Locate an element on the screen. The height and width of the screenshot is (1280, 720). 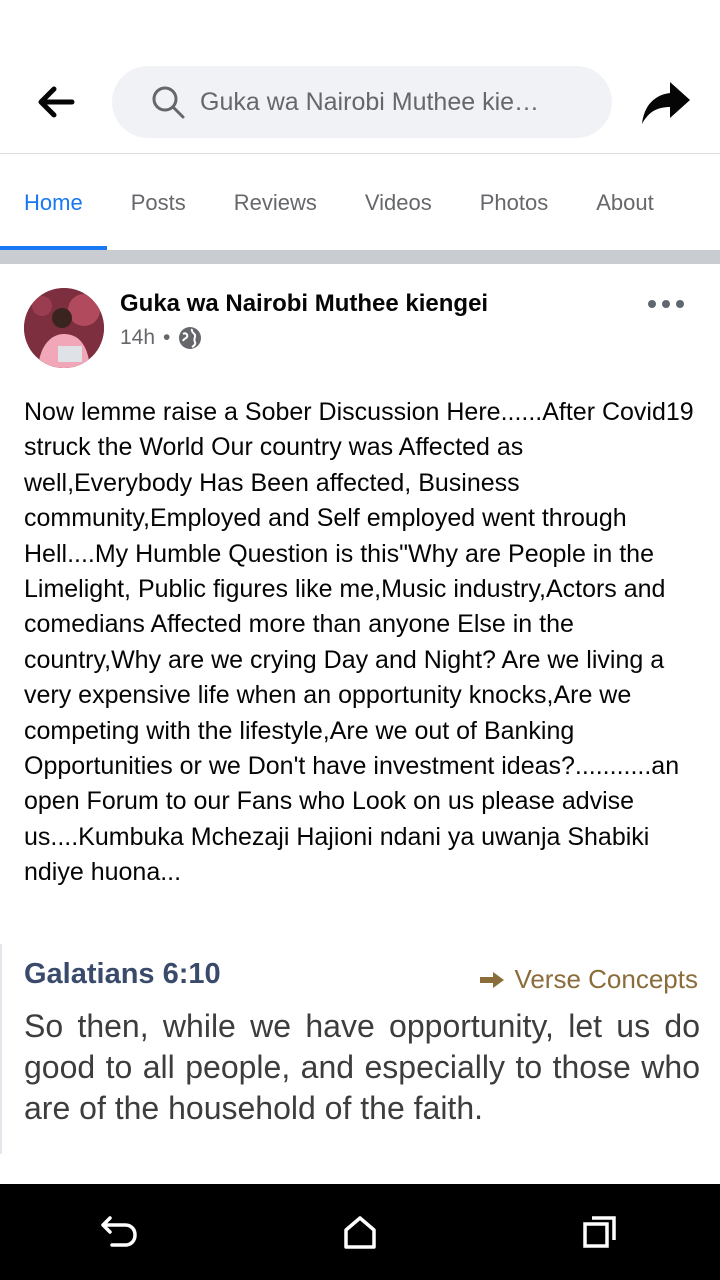
tab-home: Home is located at coordinates (53, 202).